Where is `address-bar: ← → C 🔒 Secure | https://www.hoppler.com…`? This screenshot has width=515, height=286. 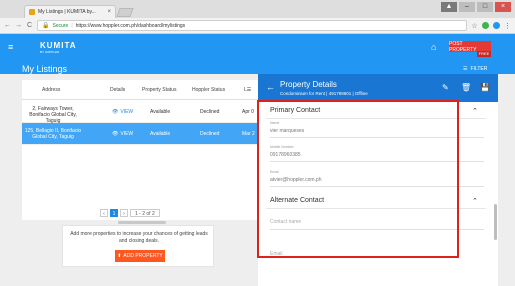
address-bar: ← → C 🔒 Secure | https://www.hoppler.com… is located at coordinates (257, 26).